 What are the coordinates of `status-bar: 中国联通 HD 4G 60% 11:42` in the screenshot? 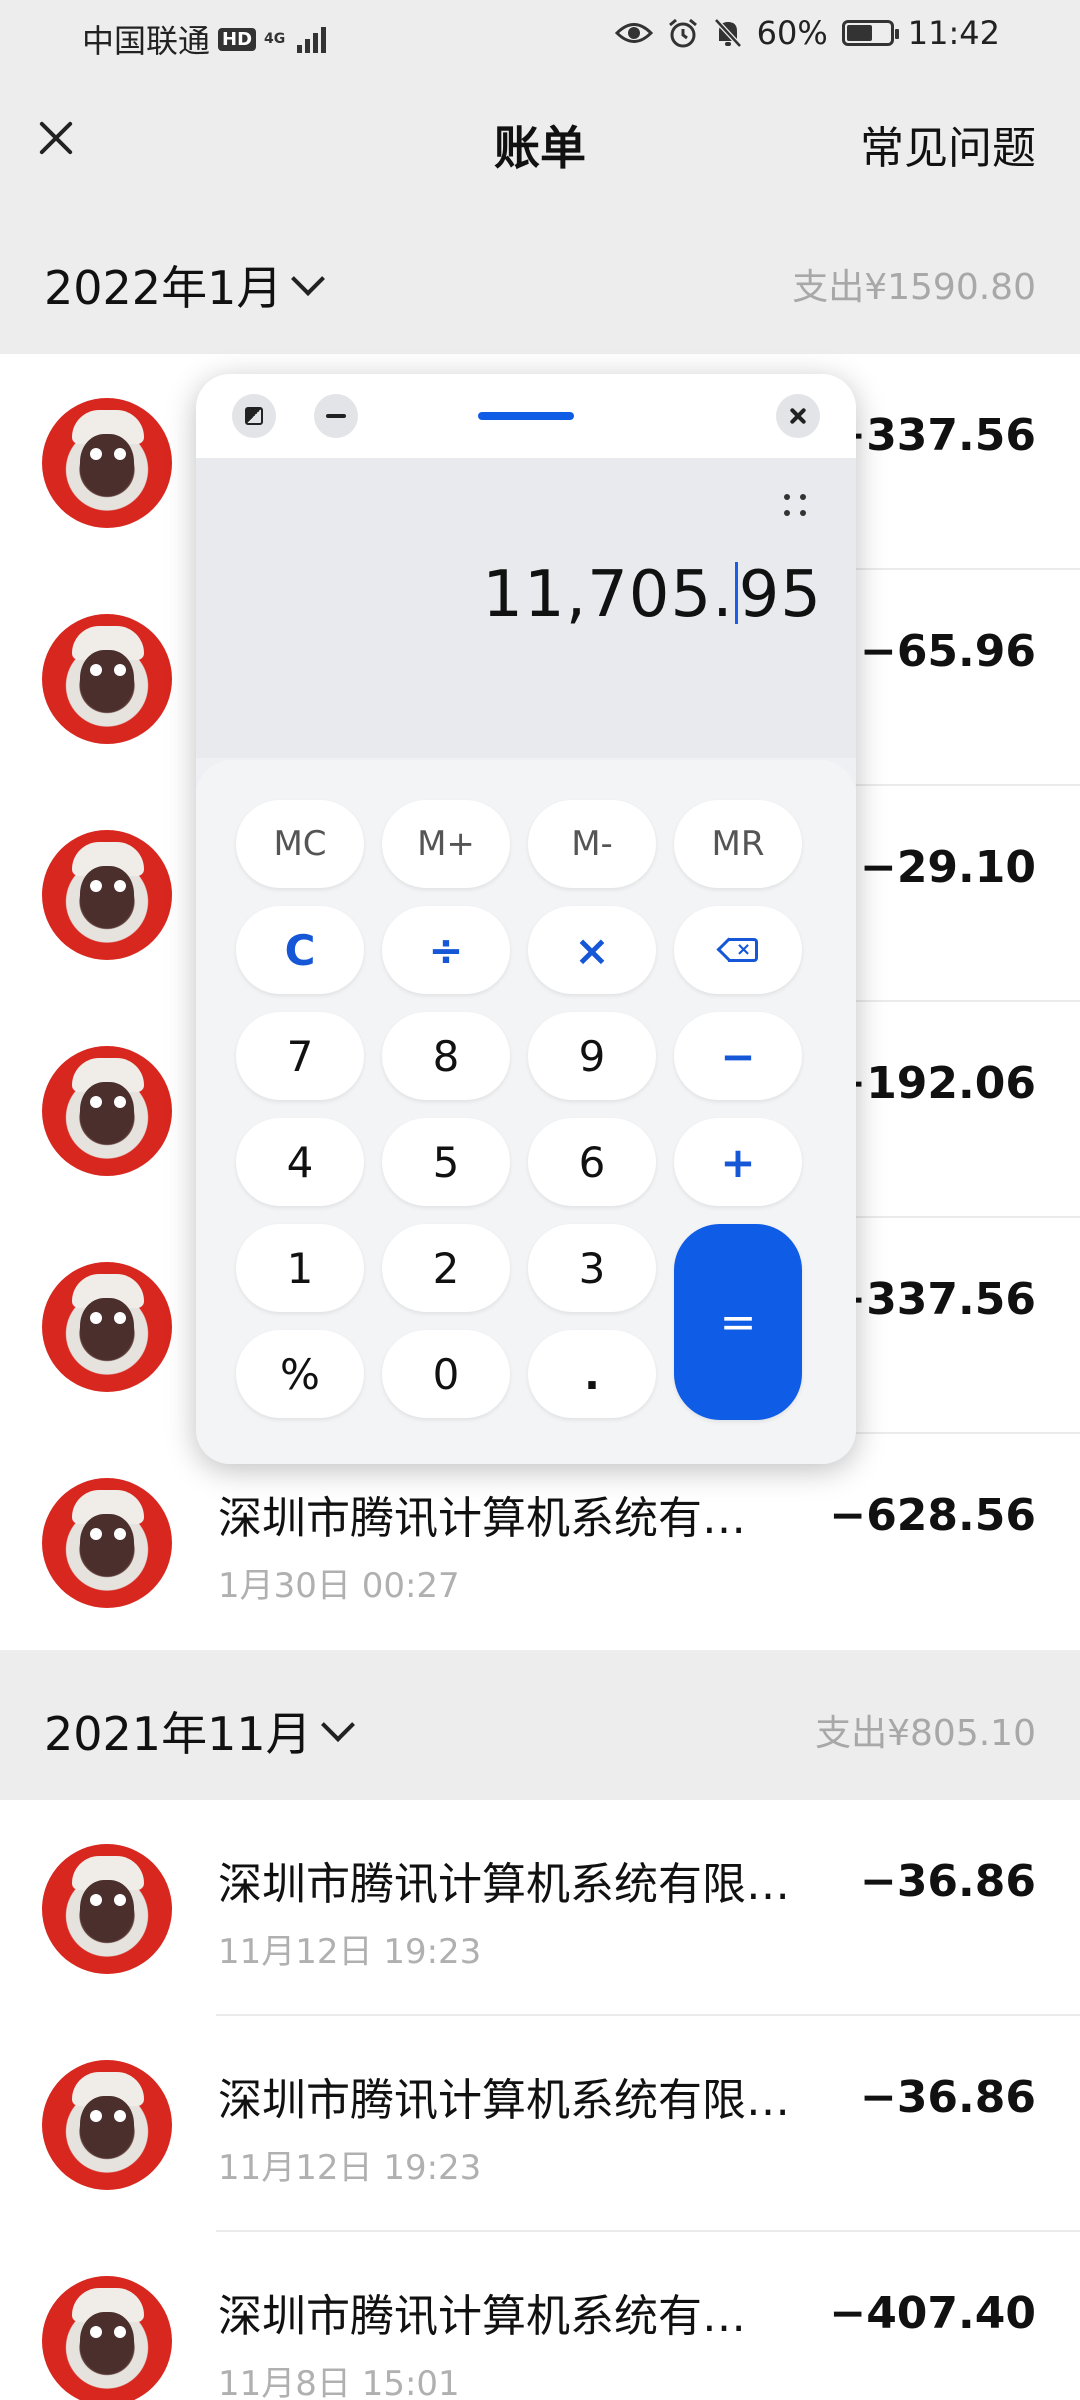 It's located at (540, 36).